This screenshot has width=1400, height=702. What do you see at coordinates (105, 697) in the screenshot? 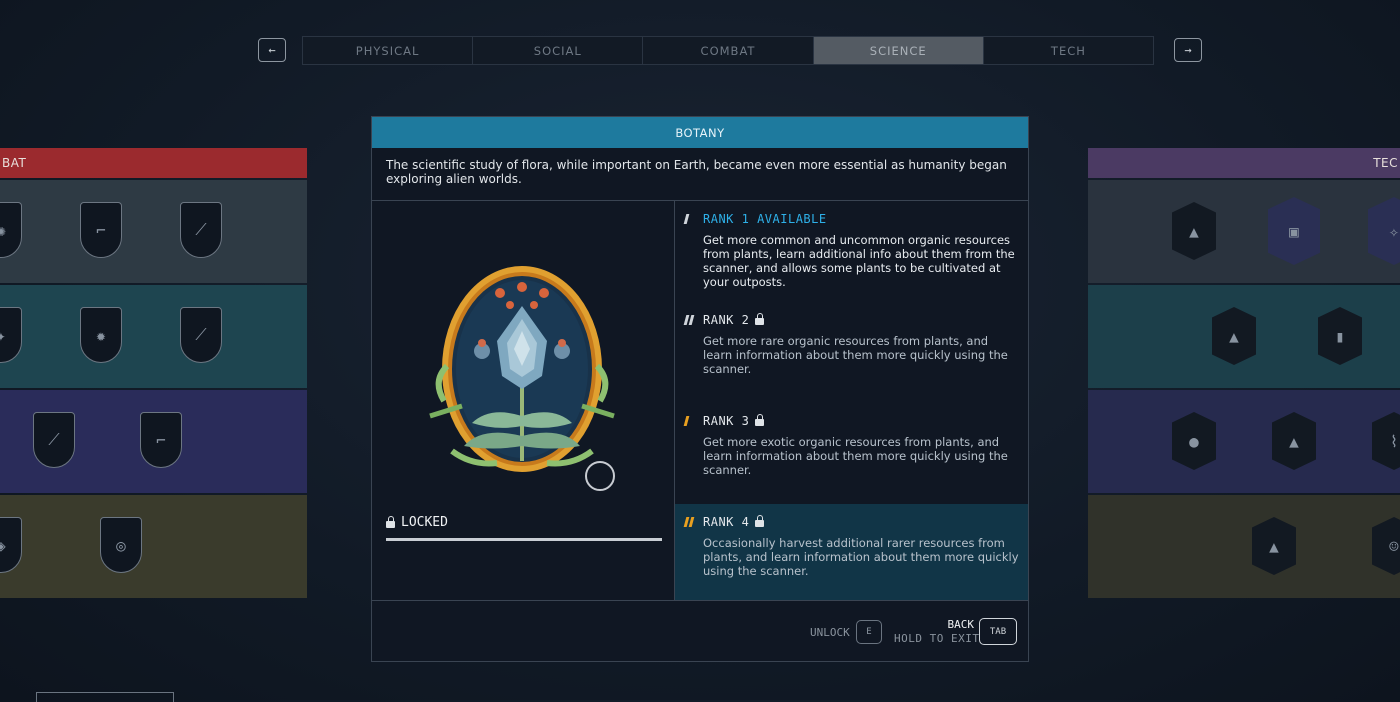
I see `bottom-panel-edge` at bounding box center [105, 697].